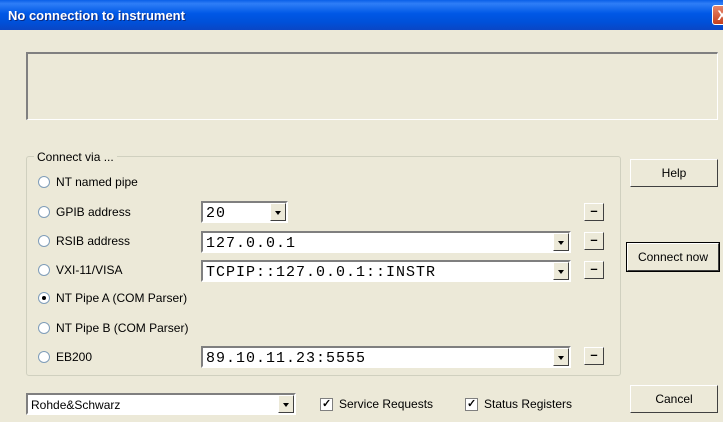 The width and height of the screenshot is (723, 422). I want to click on gpib-address-value: 20, so click(216, 213).